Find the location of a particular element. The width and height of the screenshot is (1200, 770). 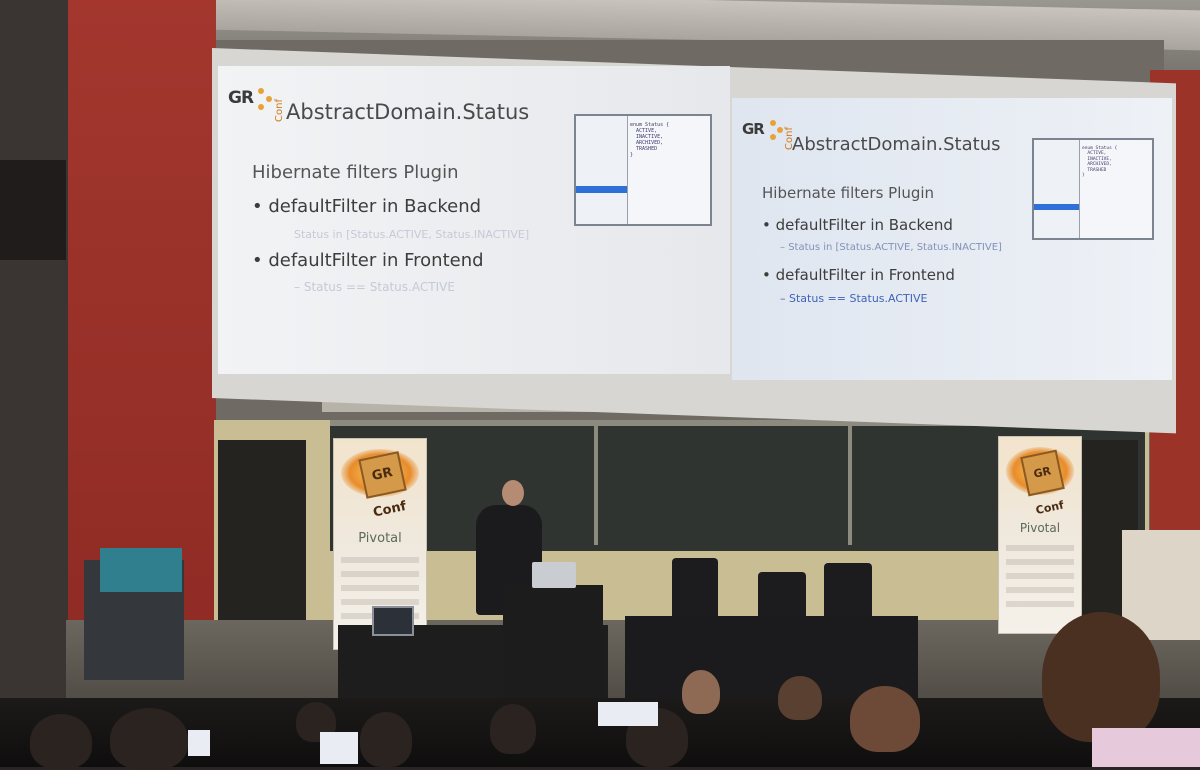

presenter-head is located at coordinates (513, 493).